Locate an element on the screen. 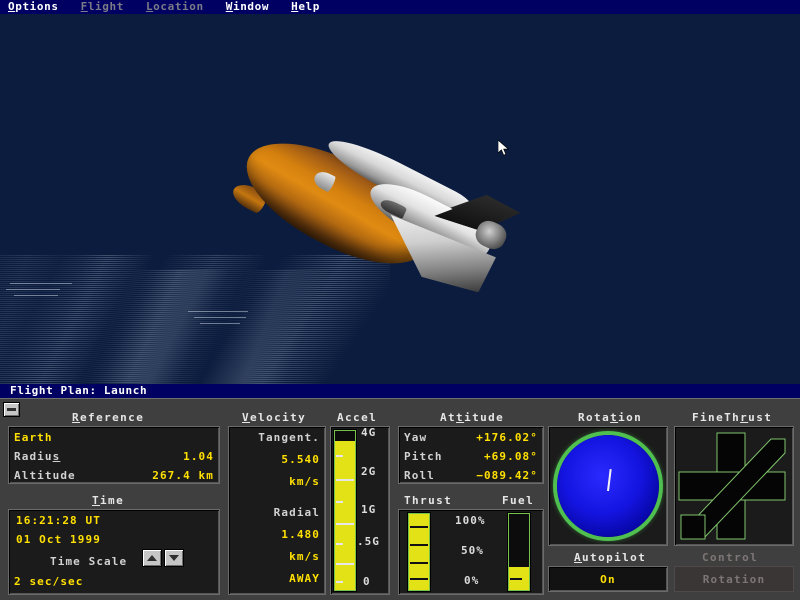 This screenshot has height=600, width=800. accel-gauge is located at coordinates (345, 510).